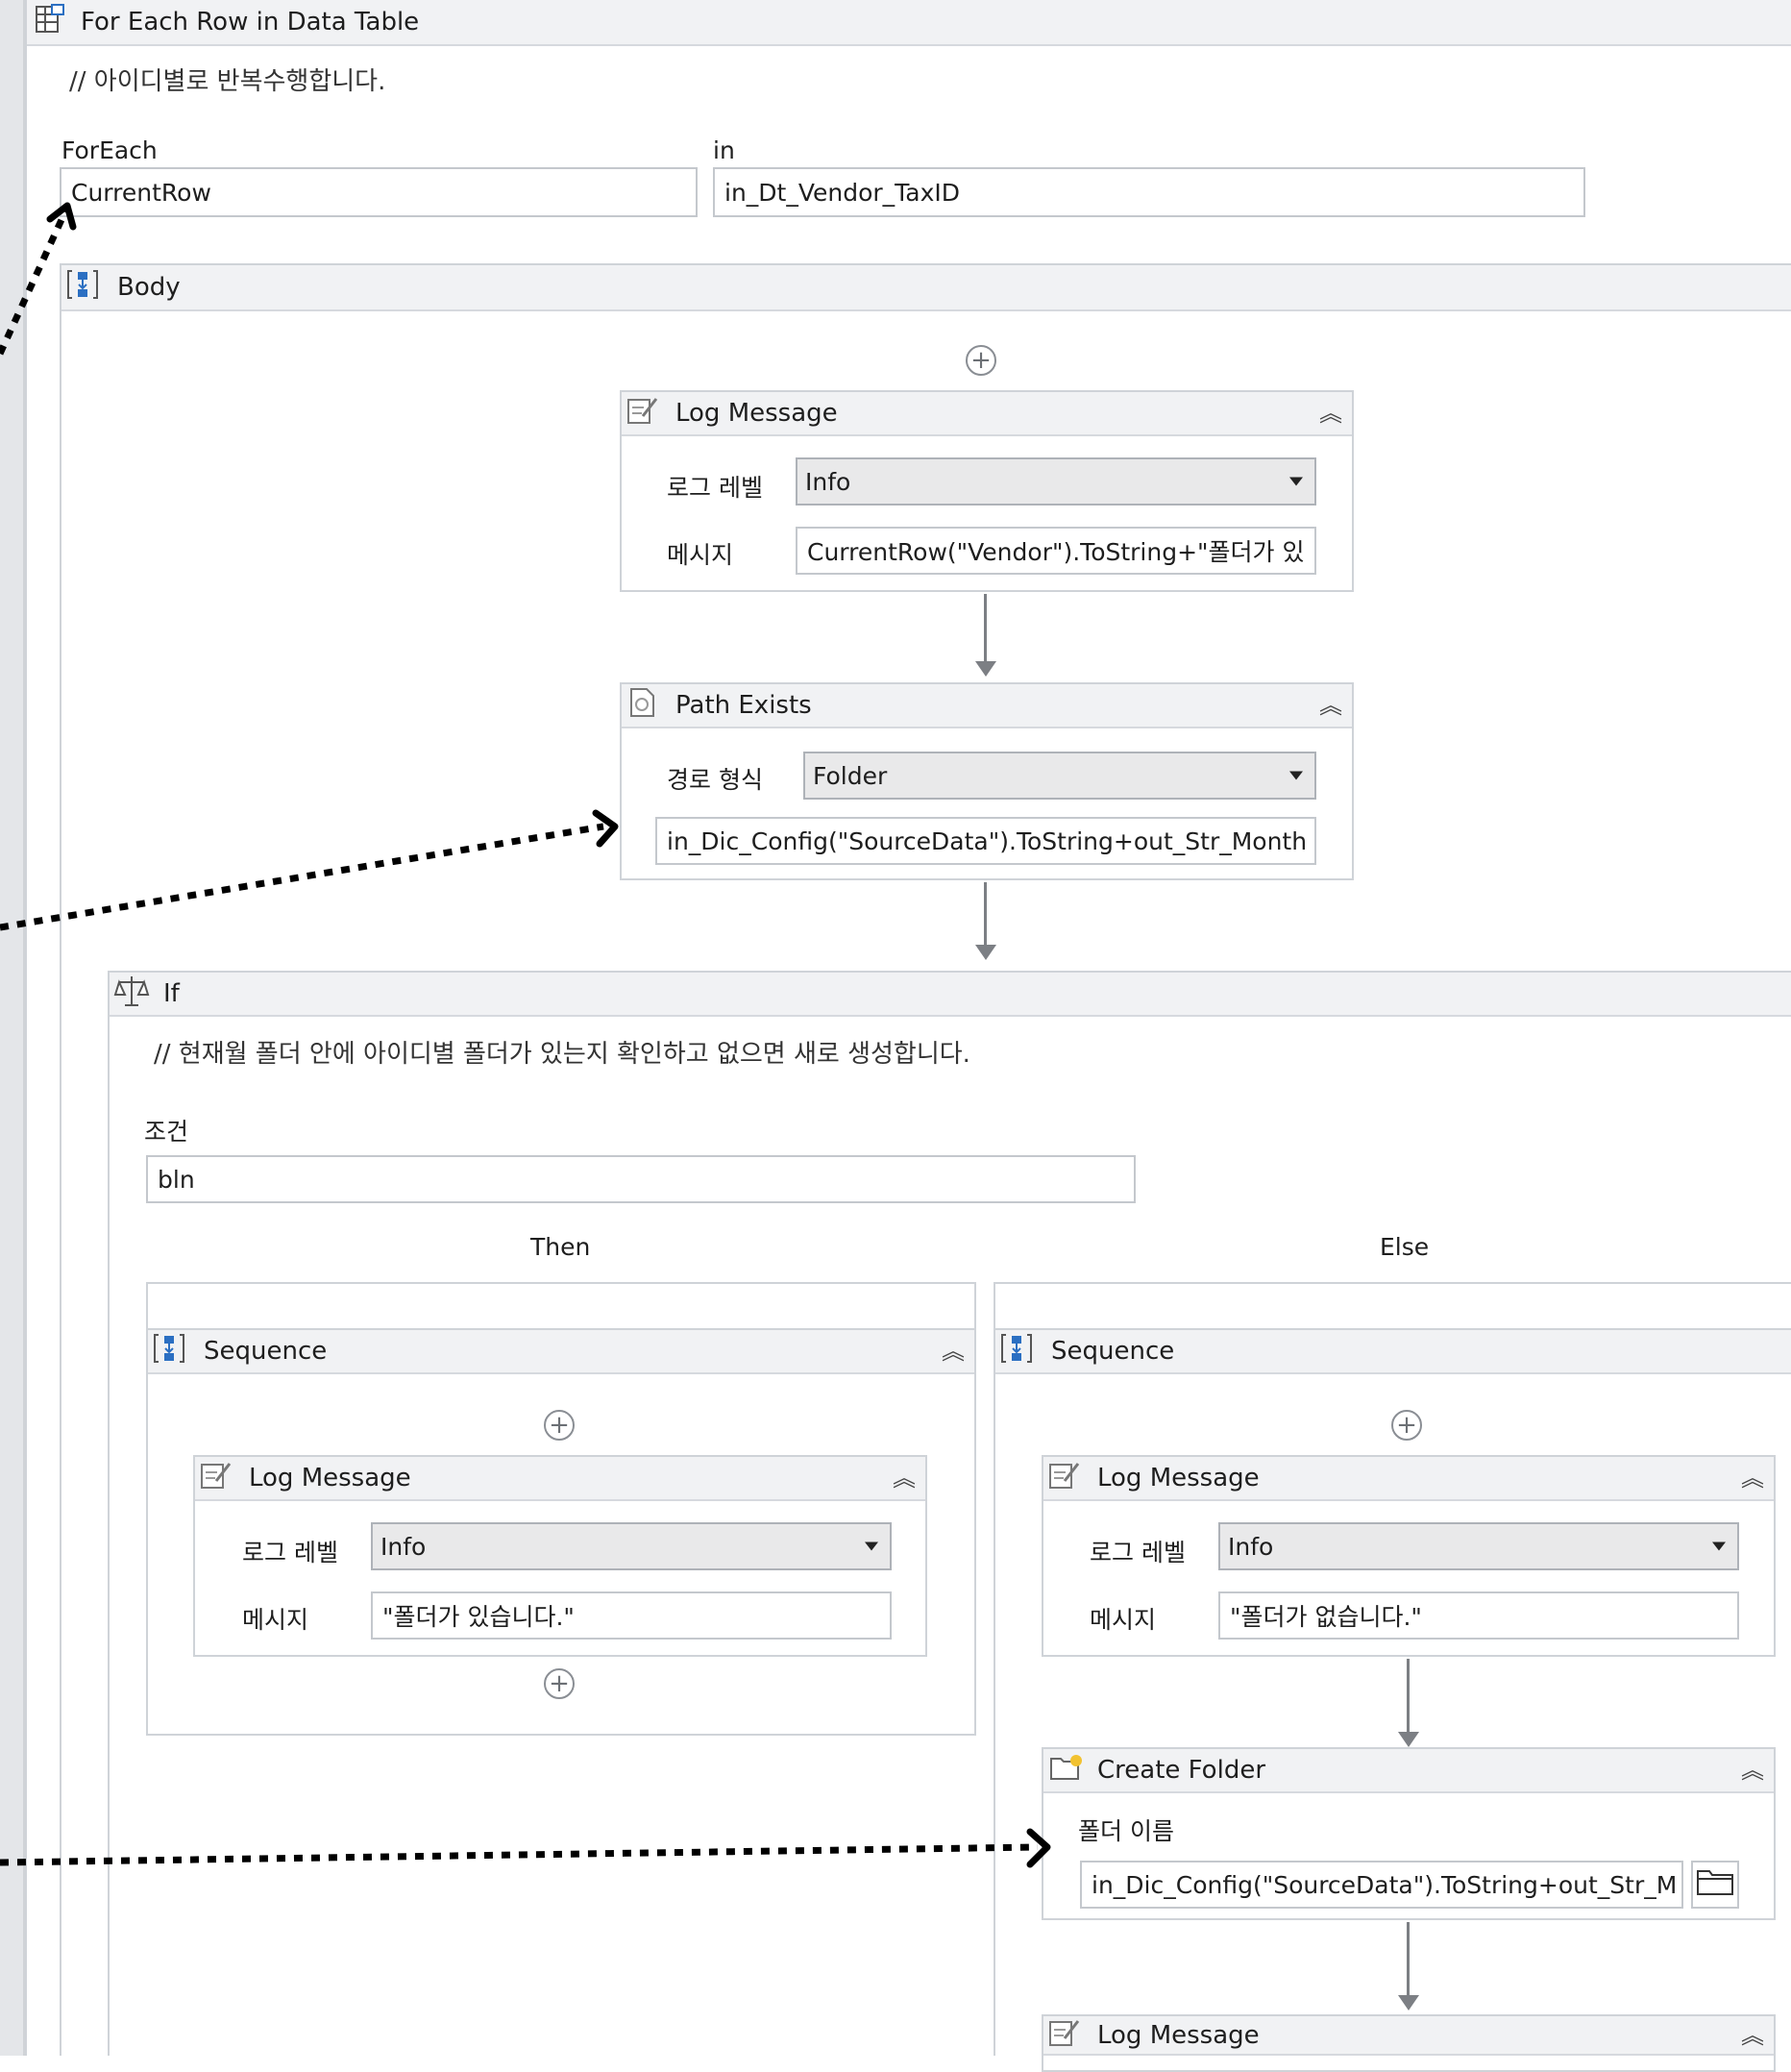  Describe the element at coordinates (1038, 1848) in the screenshot. I see `annotation-arrowhead-create-folder` at that location.